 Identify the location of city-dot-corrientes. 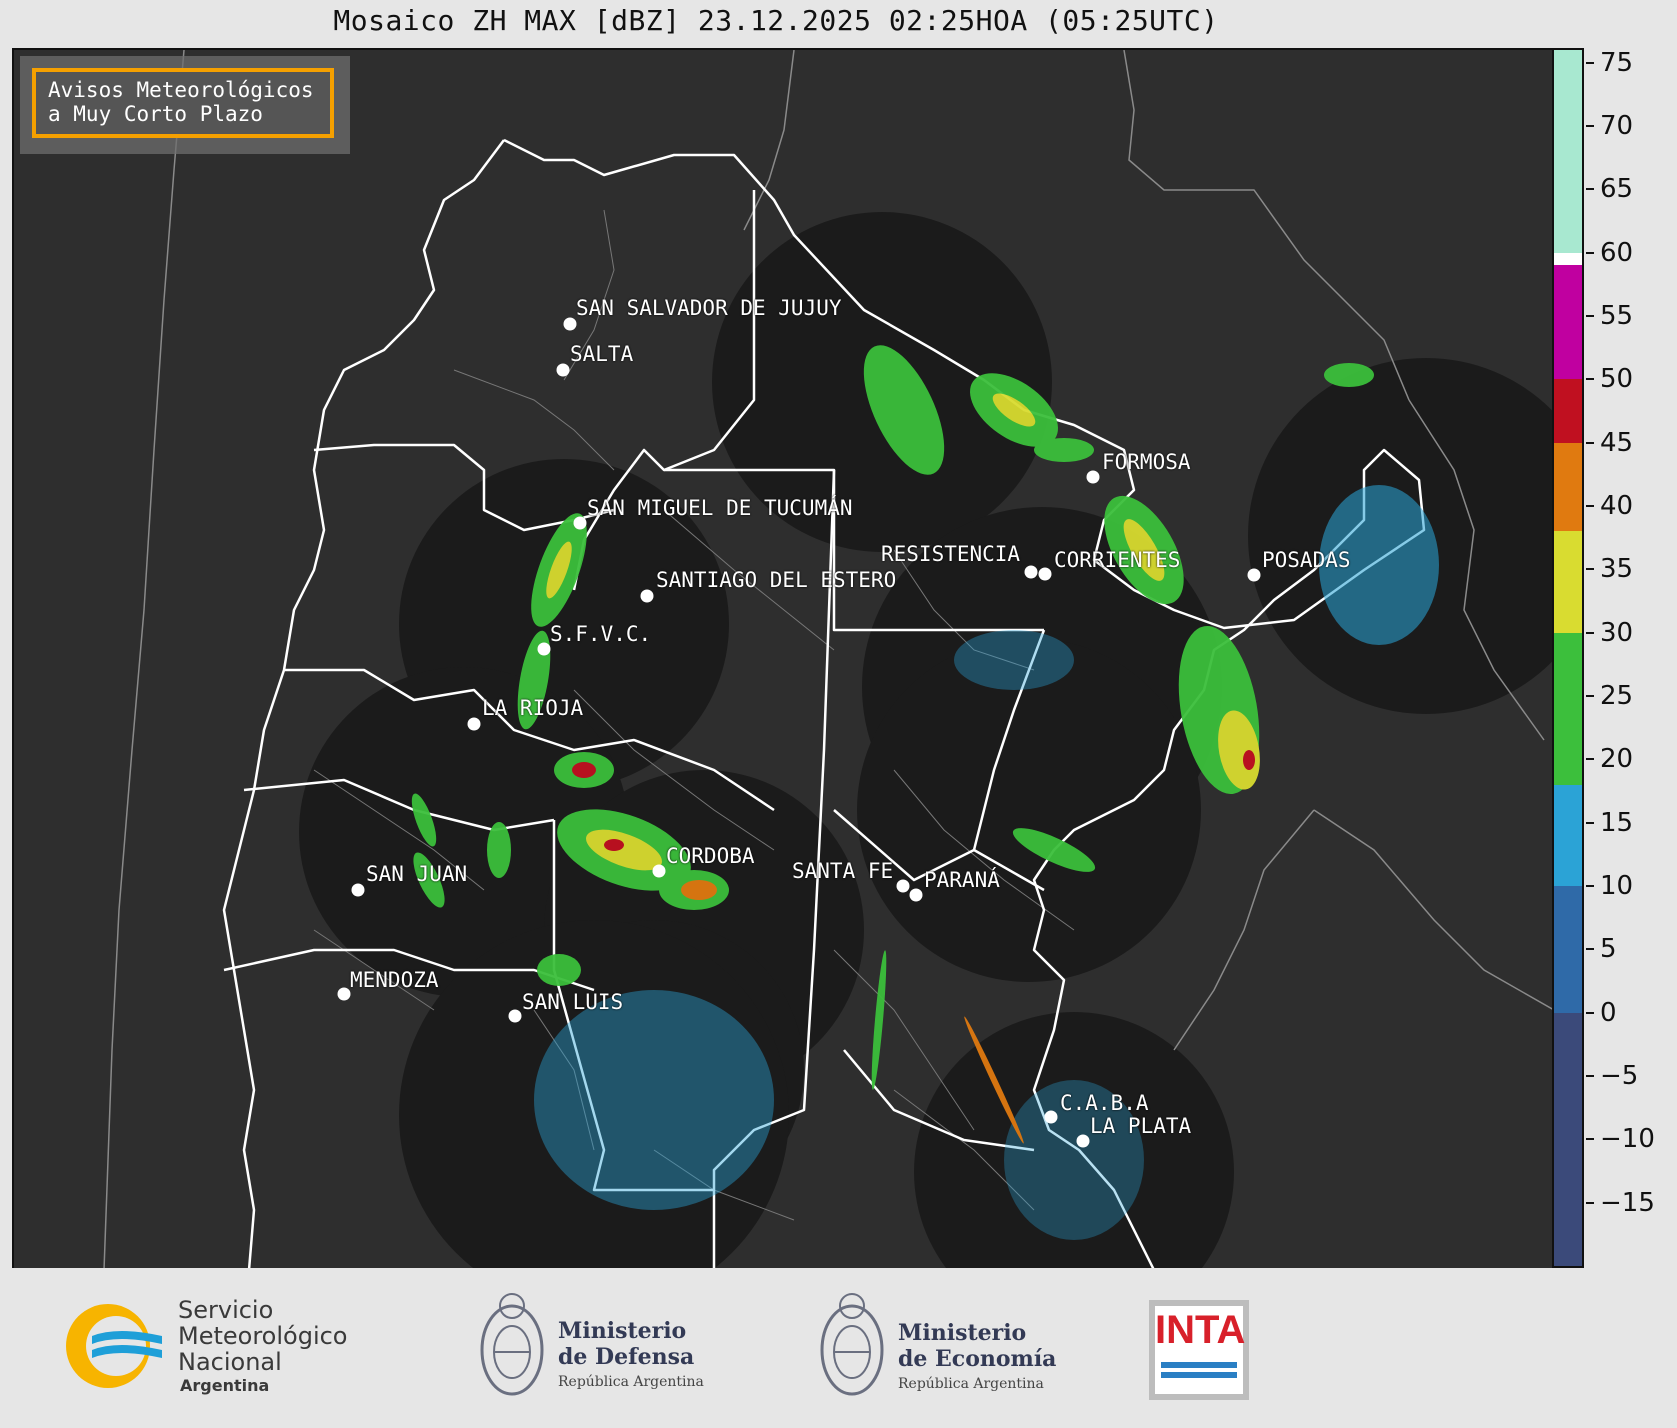
(1045, 574).